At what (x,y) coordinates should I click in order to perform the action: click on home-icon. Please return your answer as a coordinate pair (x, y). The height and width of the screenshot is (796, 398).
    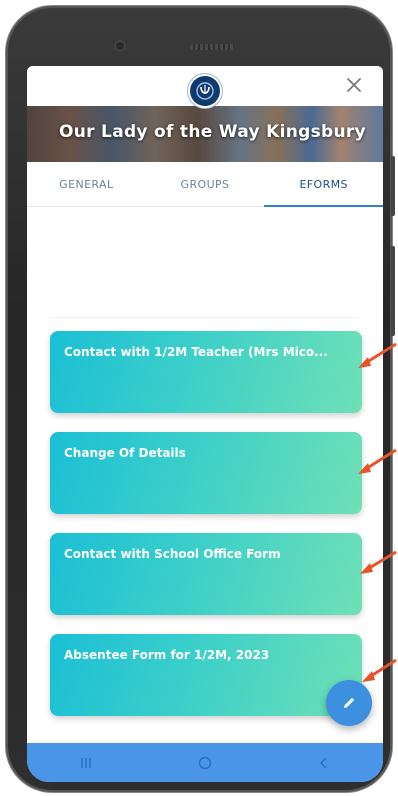
    Looking at the image, I should click on (205, 762).